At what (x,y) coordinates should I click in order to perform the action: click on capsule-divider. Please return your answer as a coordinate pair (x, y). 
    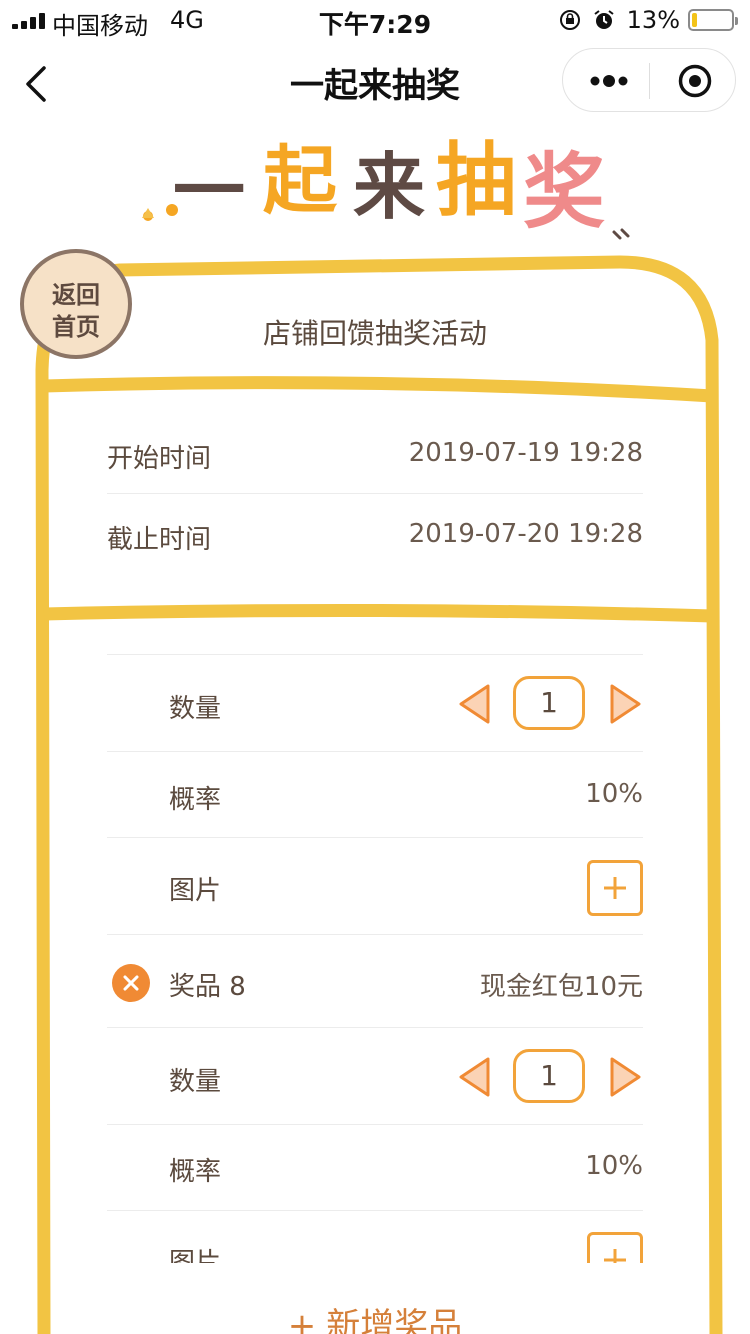
    Looking at the image, I should click on (649, 81).